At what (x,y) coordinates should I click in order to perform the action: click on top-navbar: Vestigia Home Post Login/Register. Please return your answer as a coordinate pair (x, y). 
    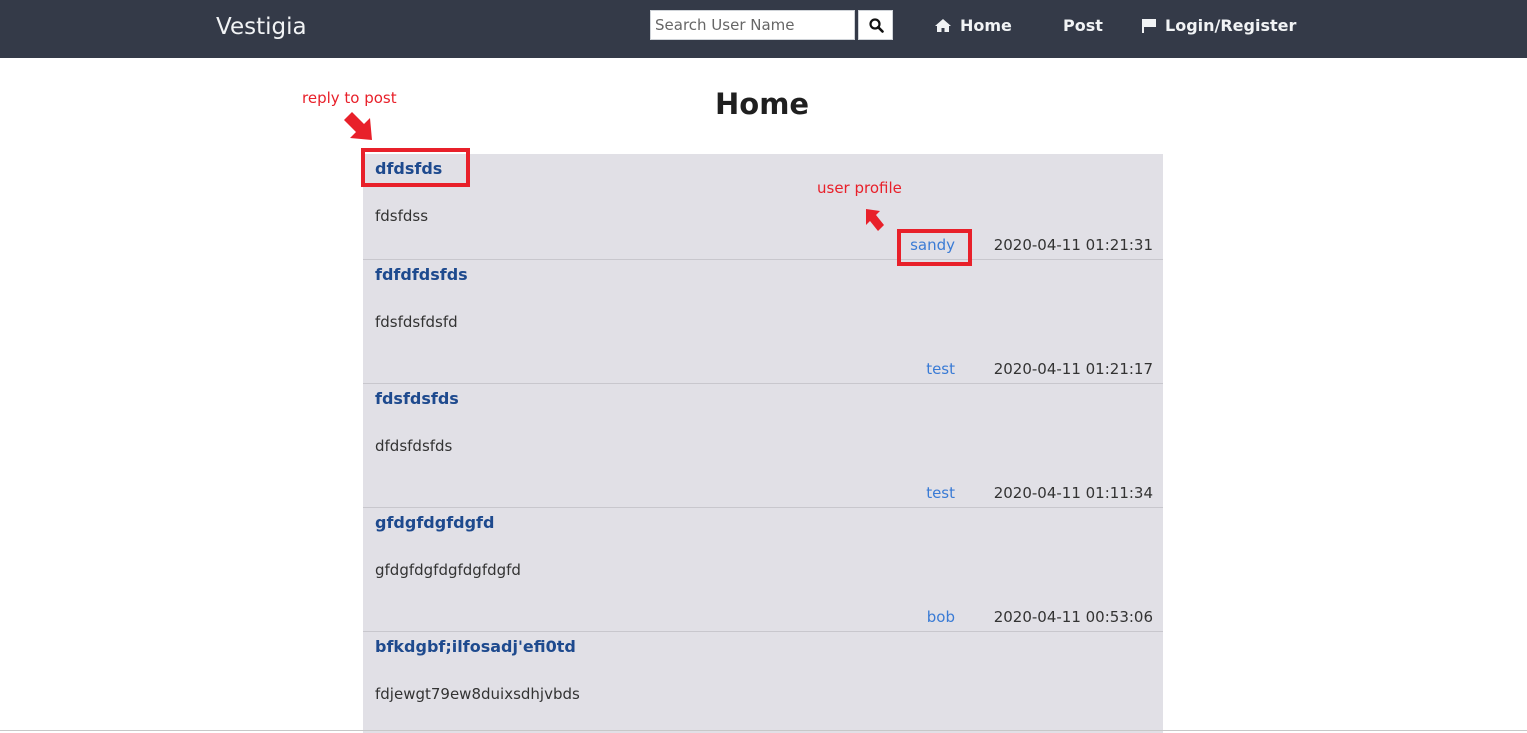
    Looking at the image, I should click on (763, 29).